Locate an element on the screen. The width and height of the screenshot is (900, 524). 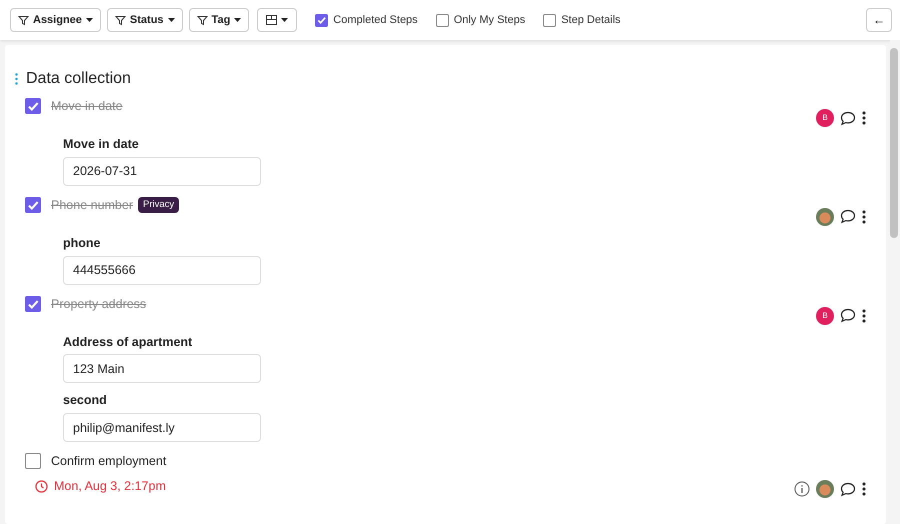
field-label: Move in date is located at coordinates (101, 144).